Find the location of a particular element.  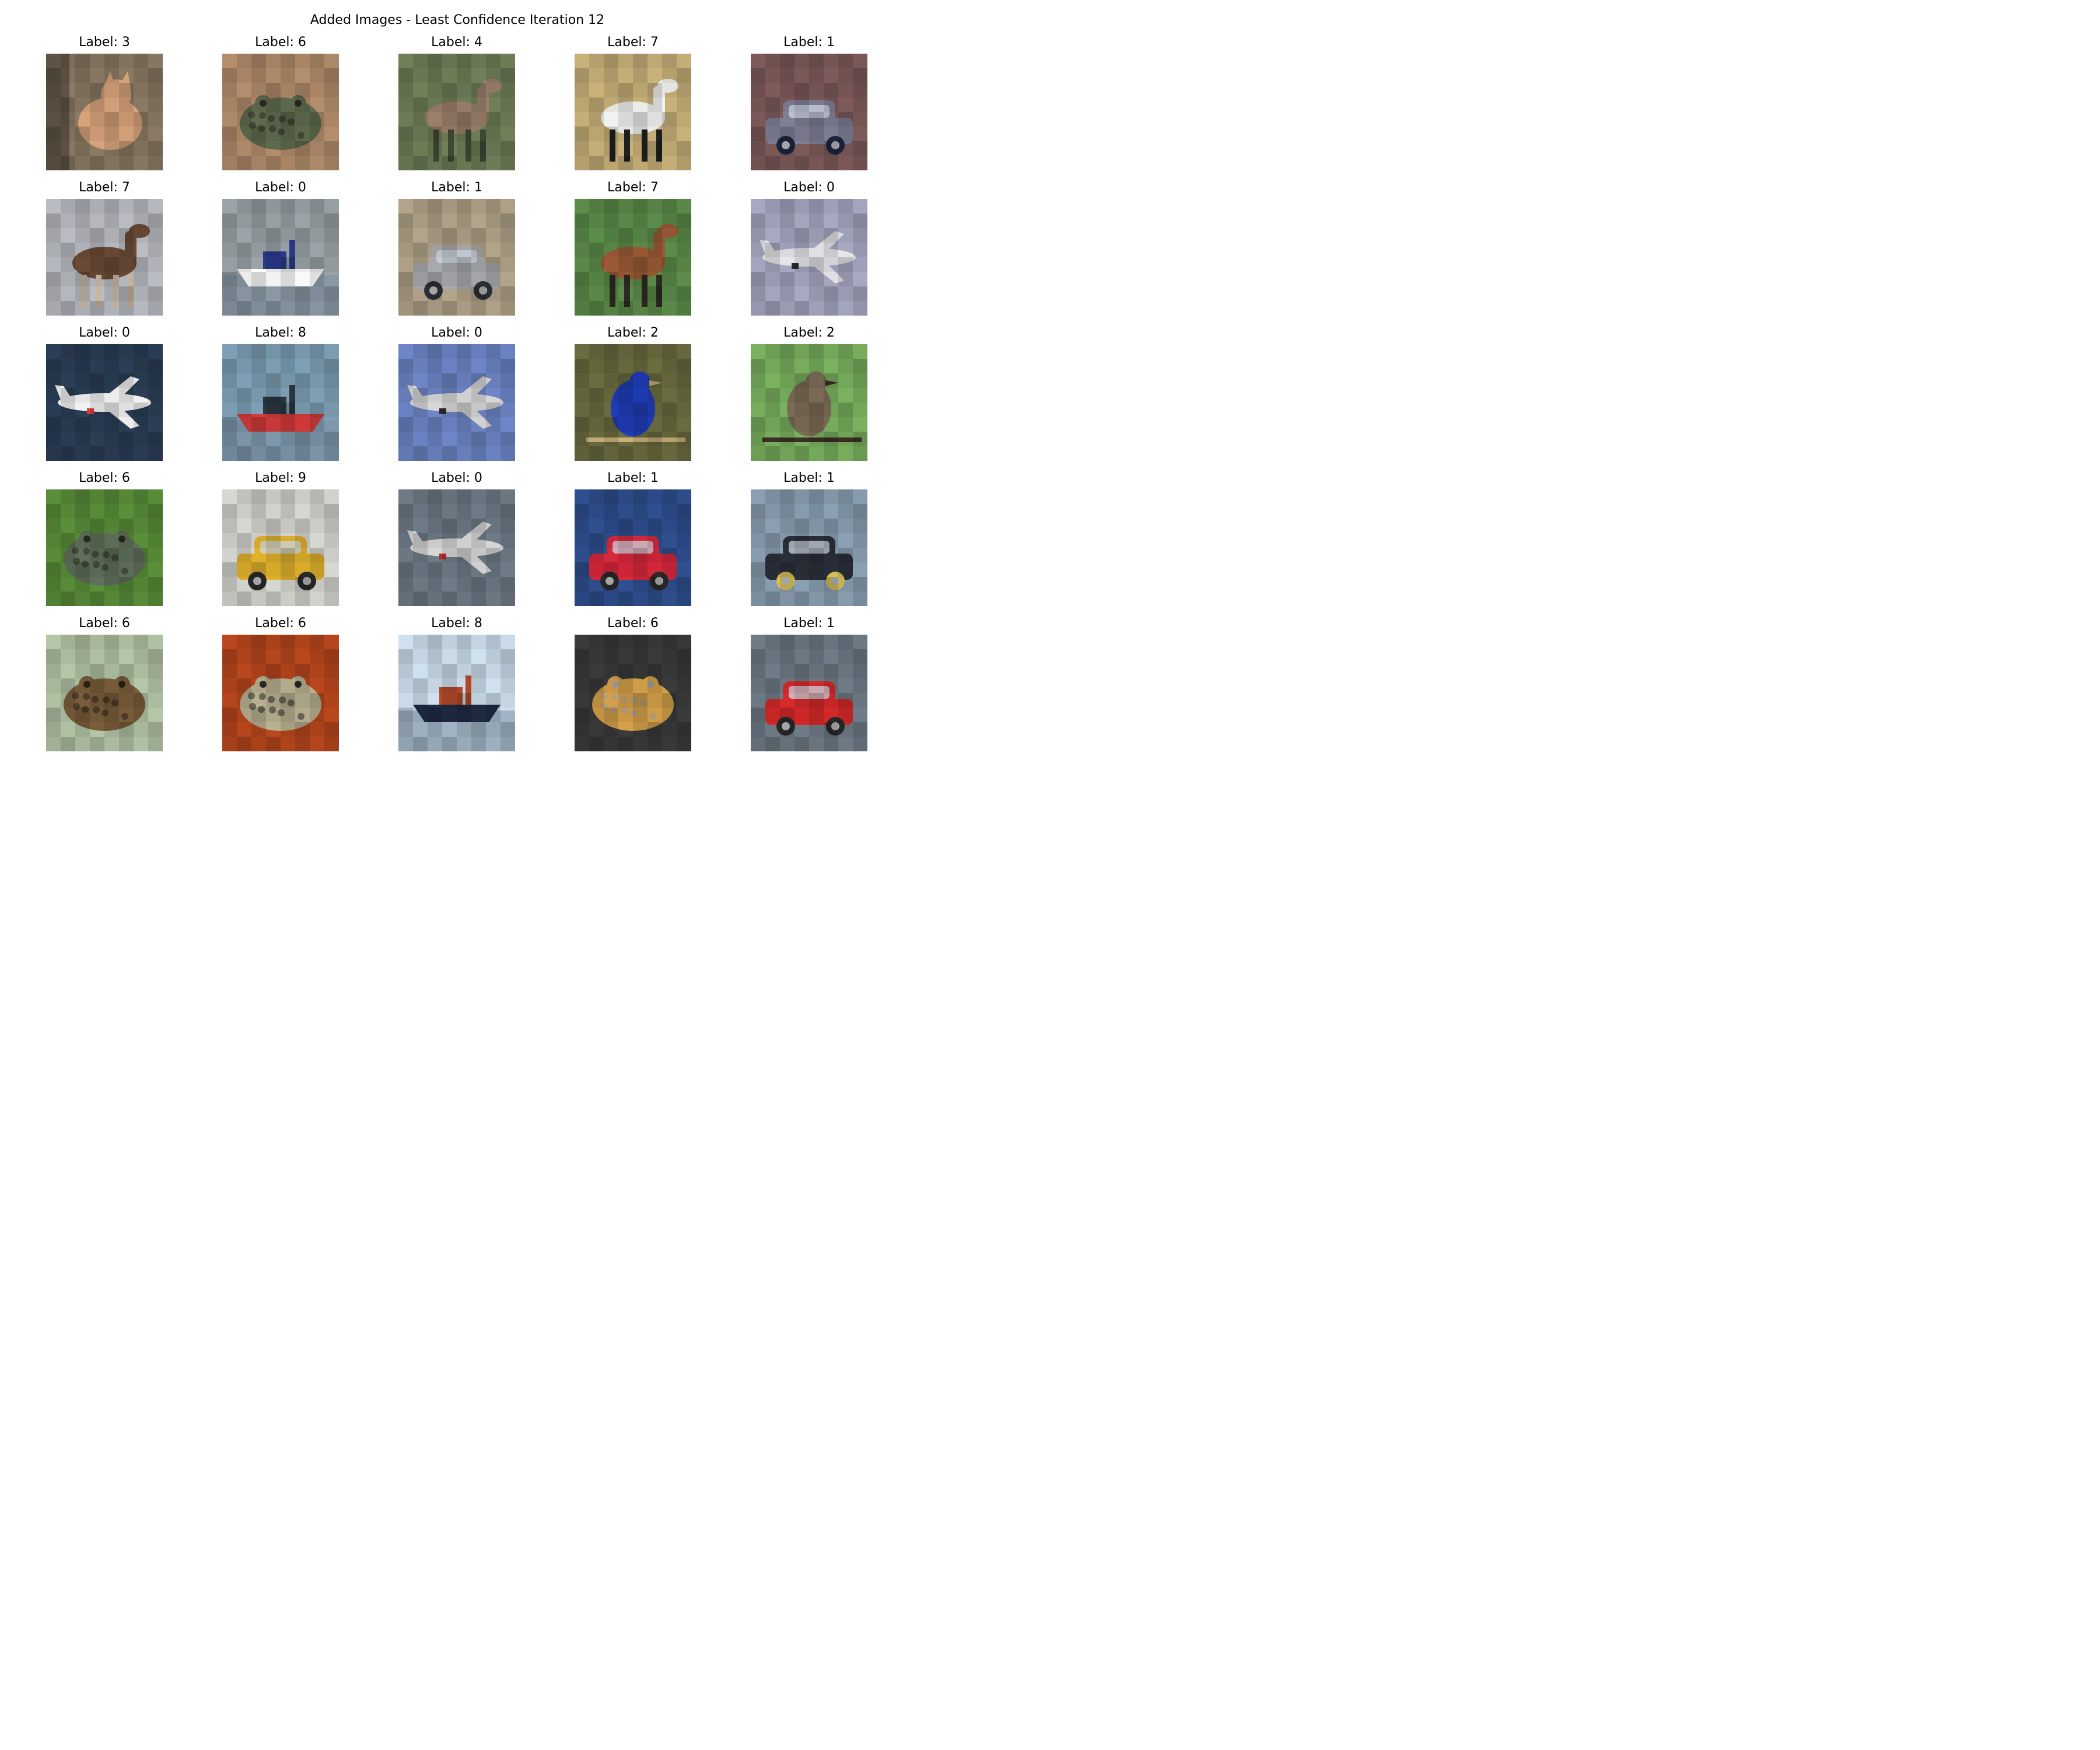

image-cell: Label: 3 is located at coordinates (104, 102).